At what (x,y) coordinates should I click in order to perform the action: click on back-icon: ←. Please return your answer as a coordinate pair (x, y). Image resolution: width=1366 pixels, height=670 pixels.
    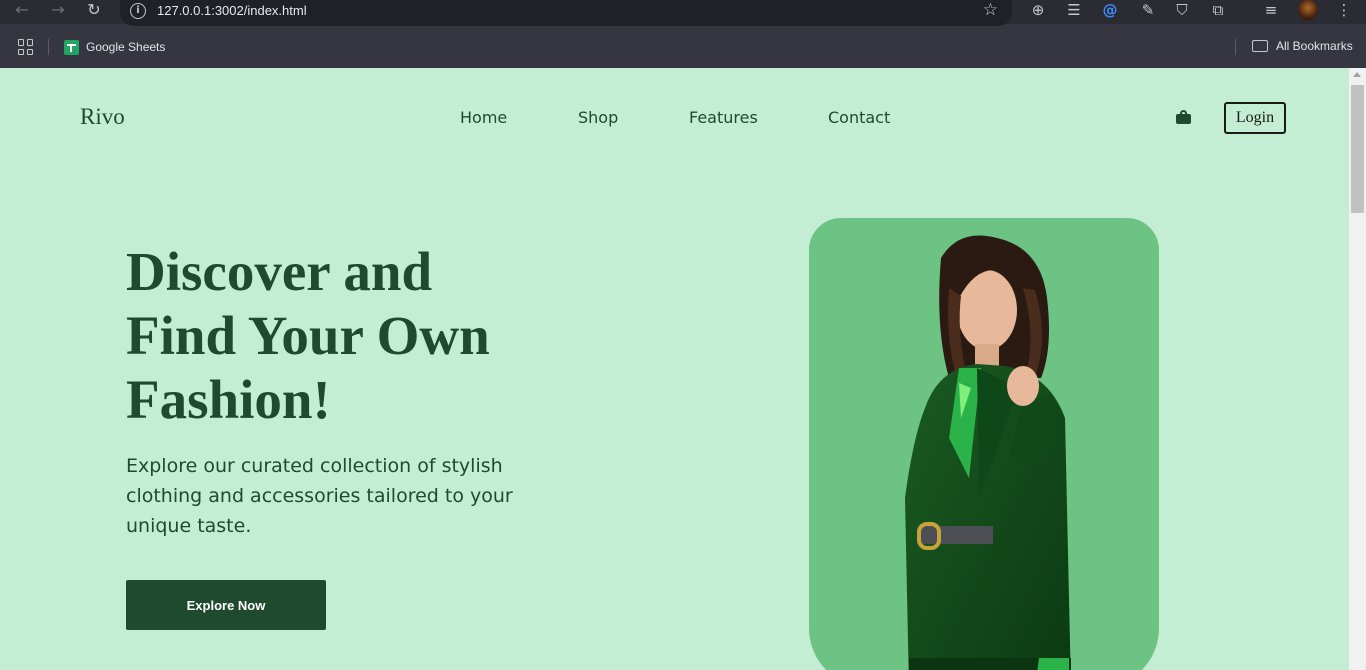
    Looking at the image, I should click on (22, 11).